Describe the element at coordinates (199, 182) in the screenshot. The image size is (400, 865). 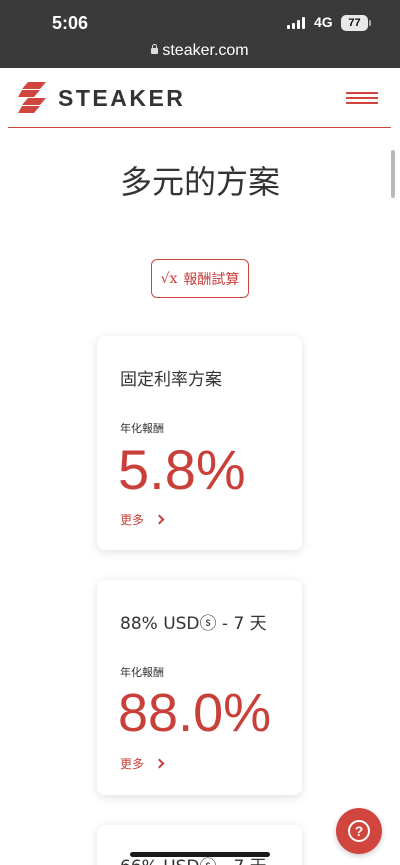
I see `page-title: 多元的方案` at that location.